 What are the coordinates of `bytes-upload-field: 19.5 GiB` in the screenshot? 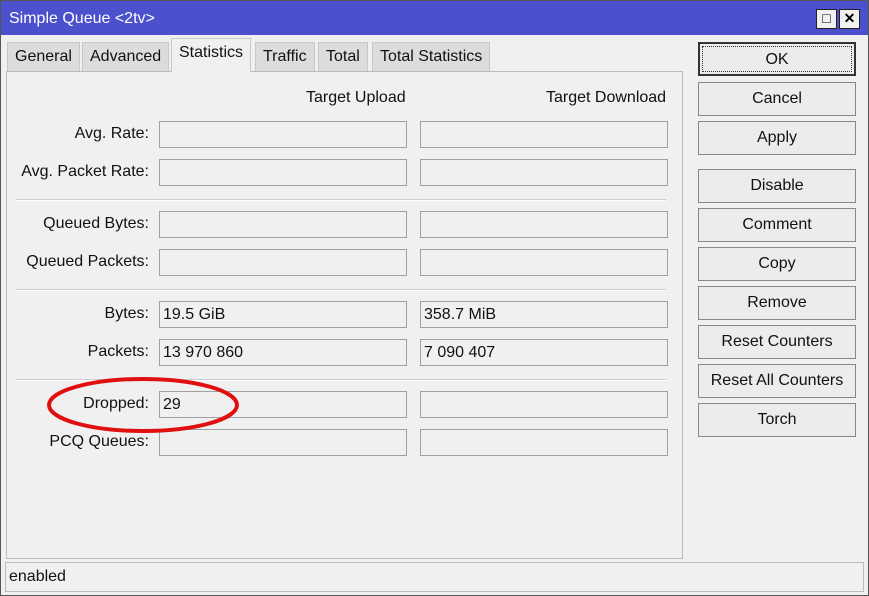 It's located at (283, 314).